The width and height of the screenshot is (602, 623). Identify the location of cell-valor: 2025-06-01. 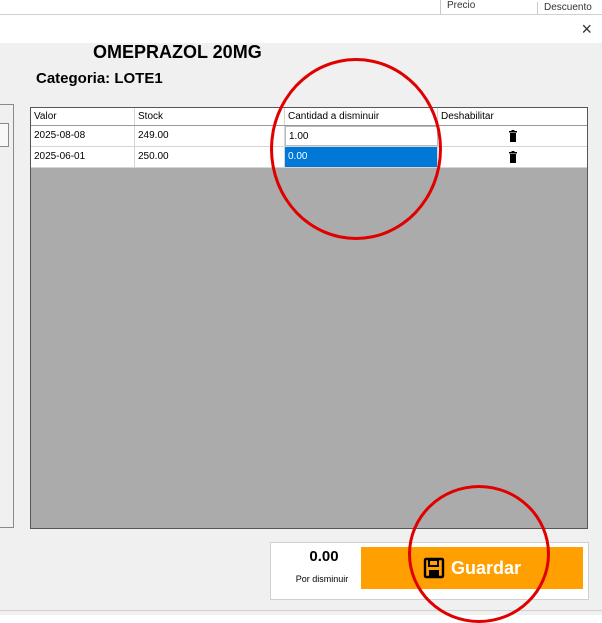
(83, 157).